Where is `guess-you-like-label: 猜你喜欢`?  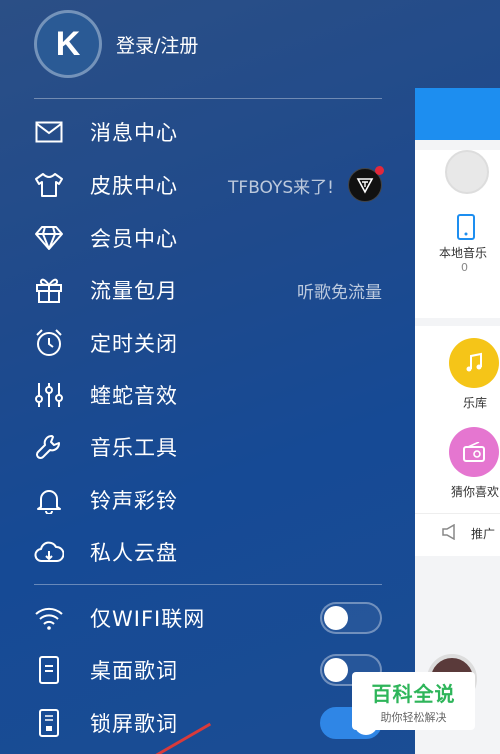 guess-you-like-label: 猜你喜欢 is located at coordinates (475, 492).